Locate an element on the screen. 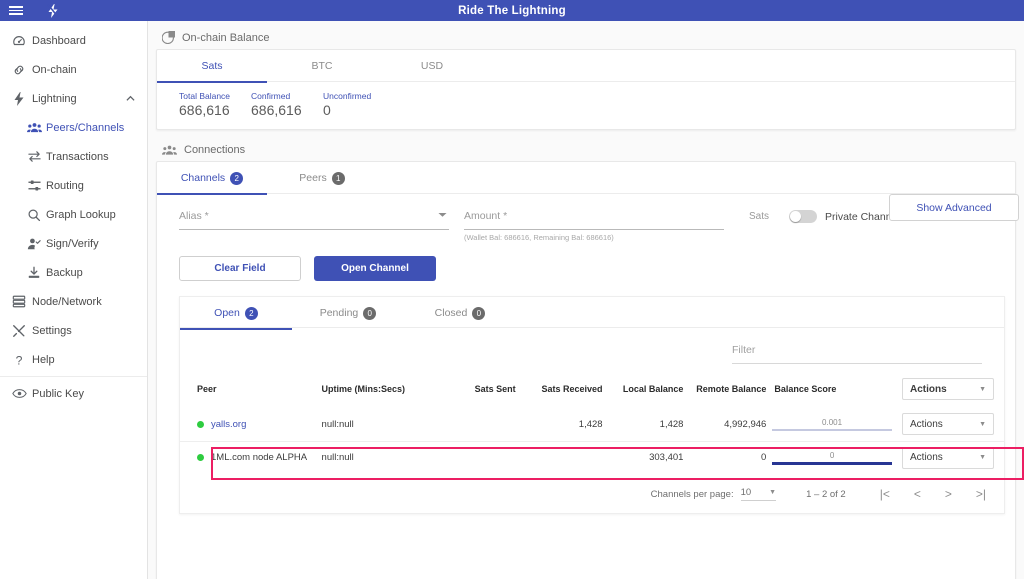 This screenshot has height=579, width=1024. chevron-down-icon is located at coordinates (442, 215).